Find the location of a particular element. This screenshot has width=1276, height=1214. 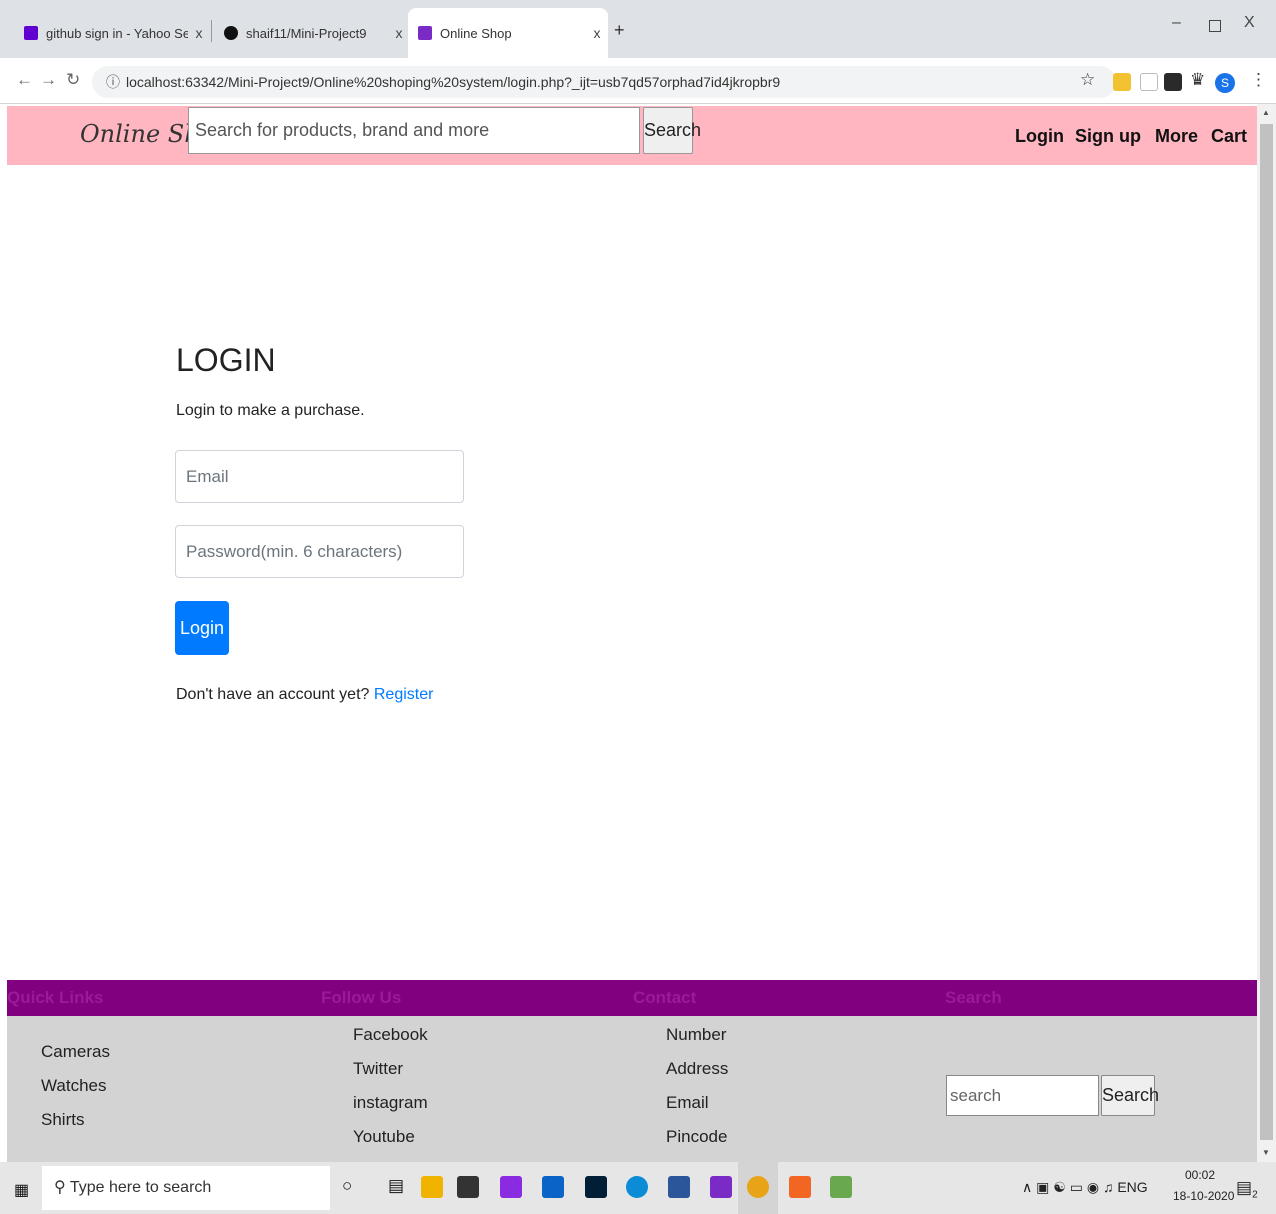

login-heading: LOGIN is located at coordinates (226, 360).